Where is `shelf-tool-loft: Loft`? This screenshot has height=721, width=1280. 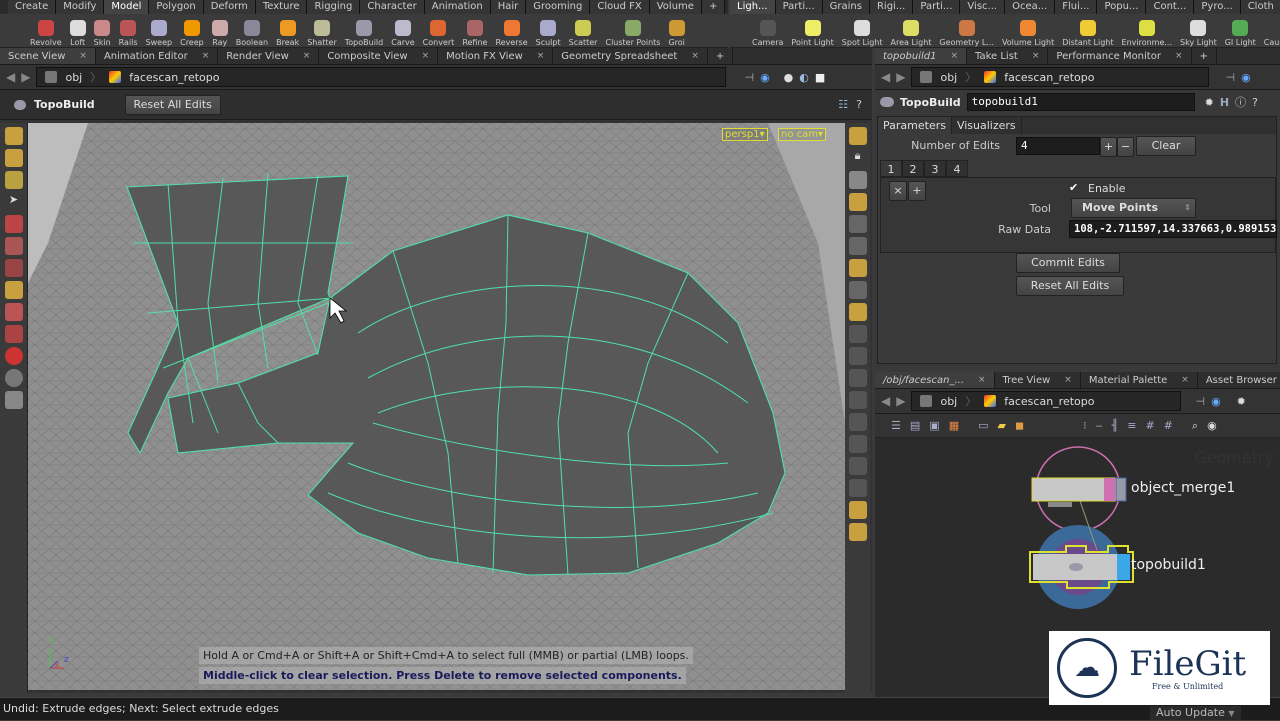
shelf-tool-loft: Loft is located at coordinates (78, 30).